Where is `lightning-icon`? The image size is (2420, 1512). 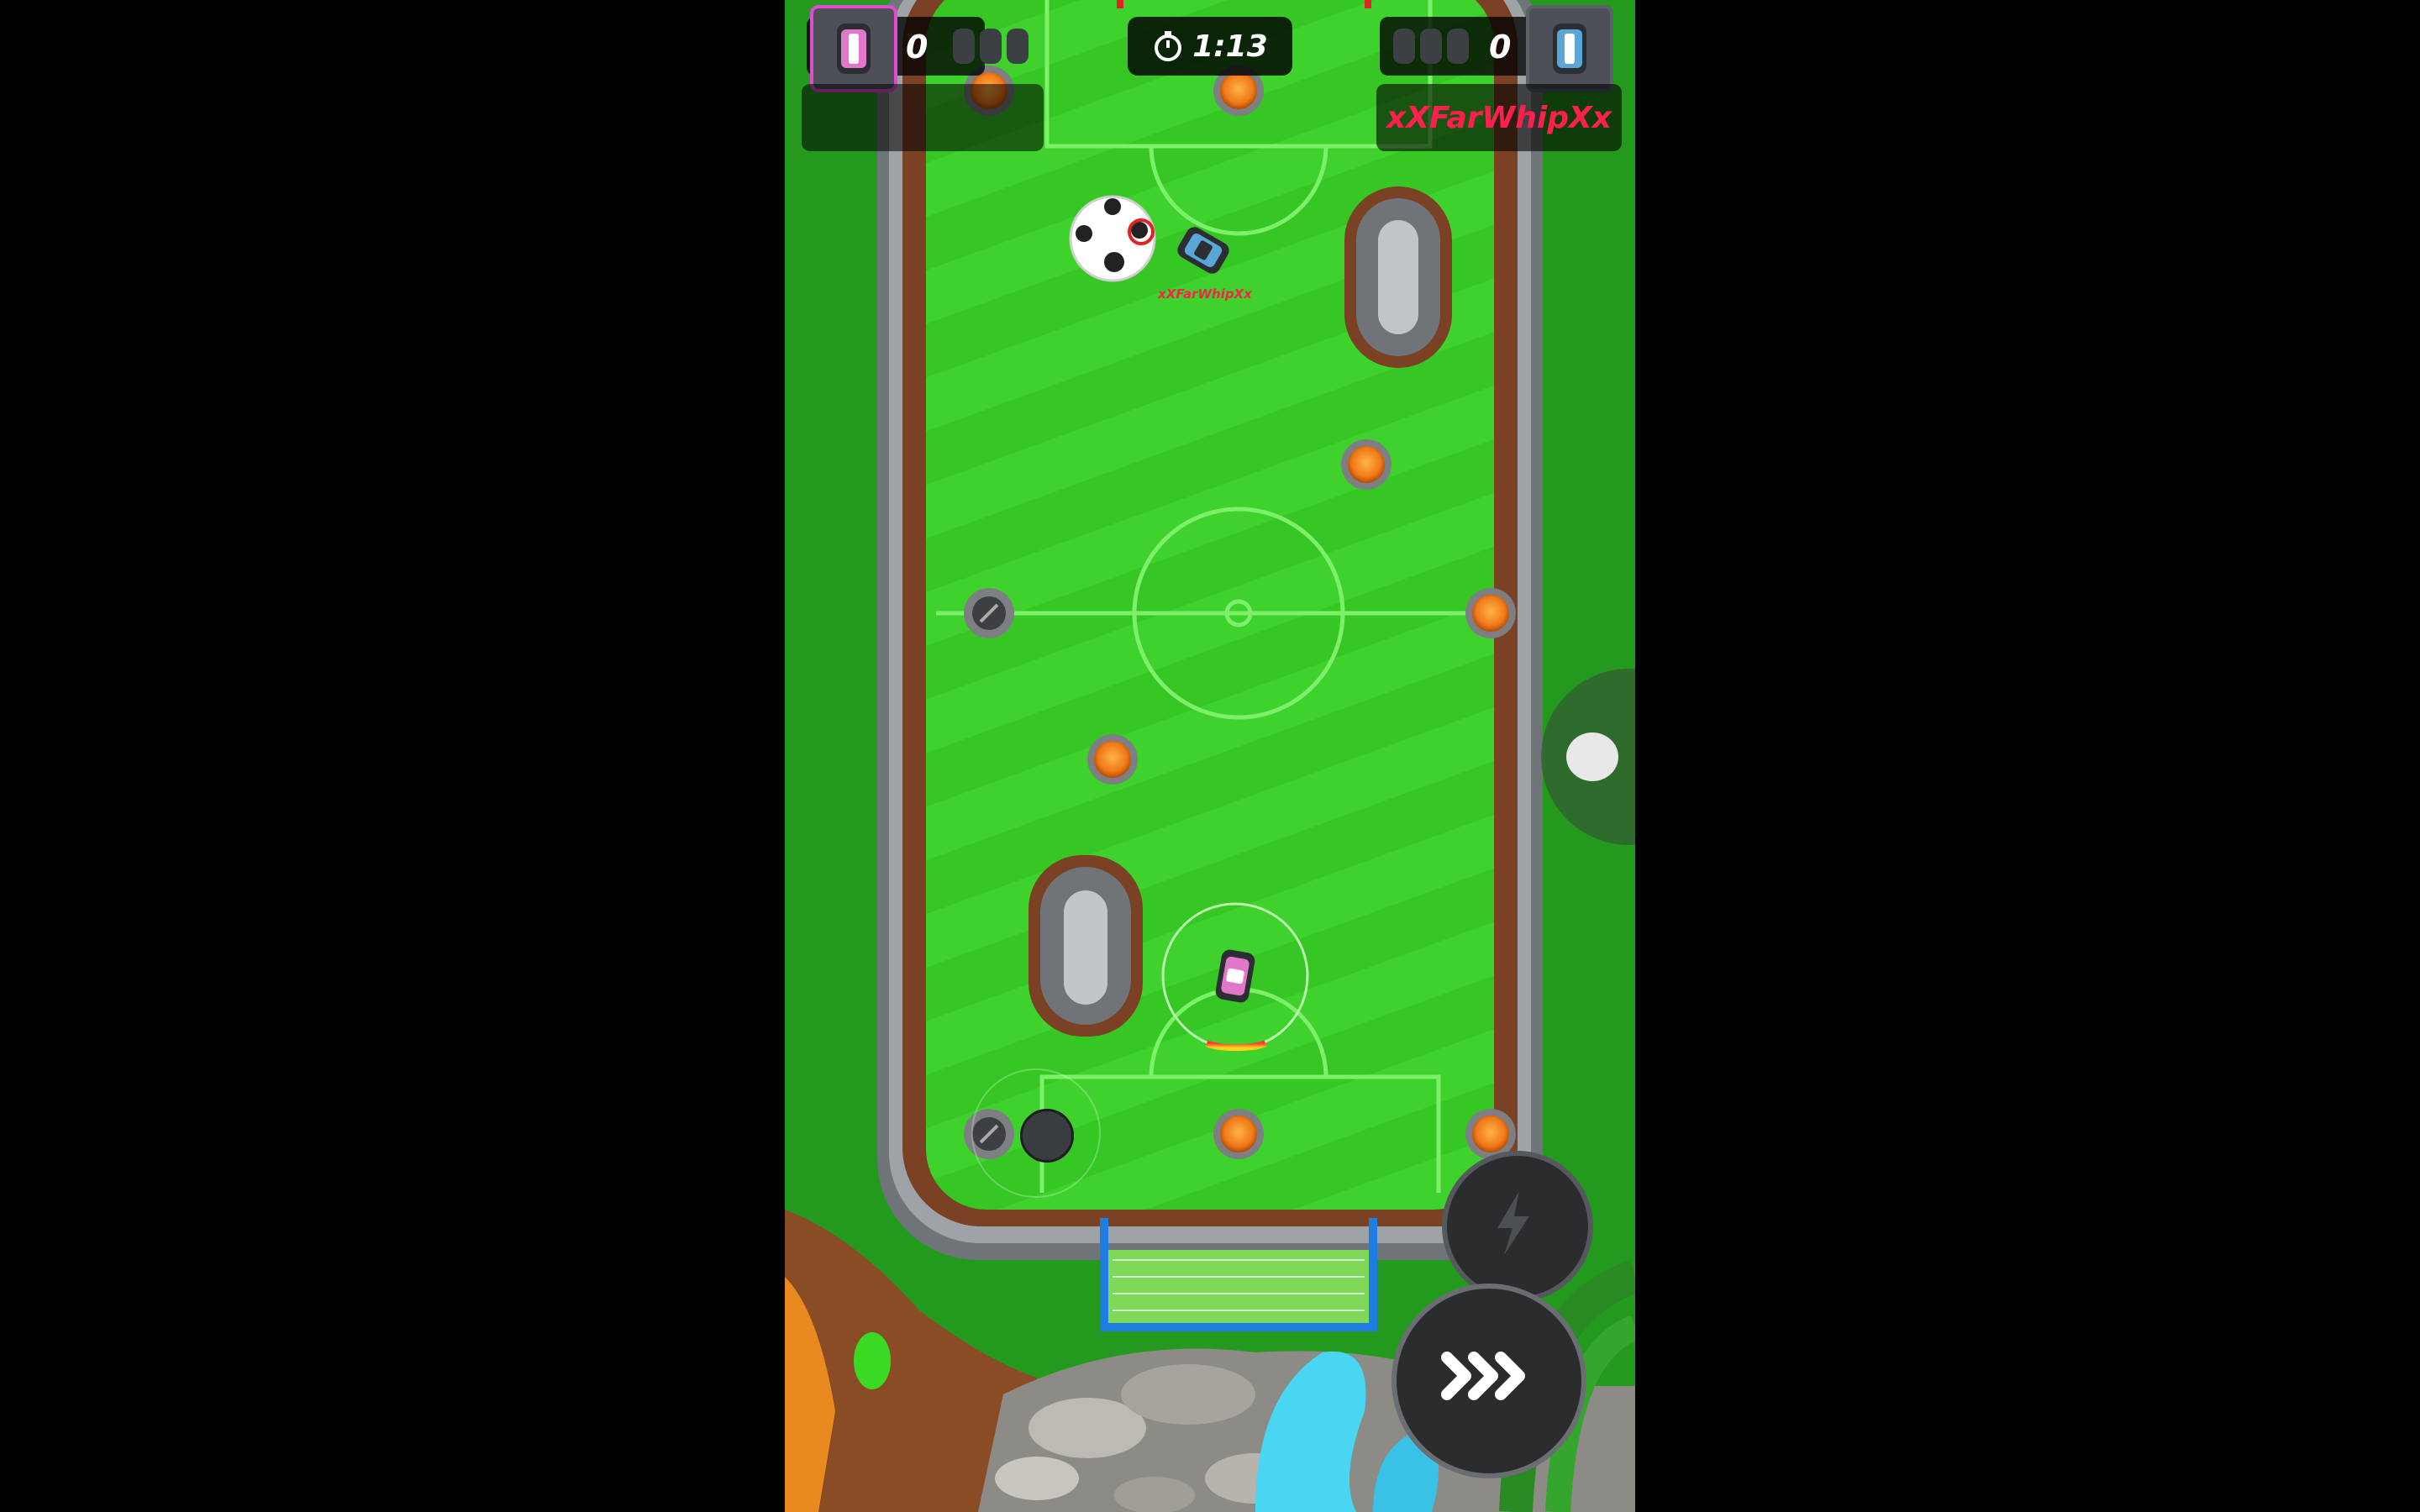
lightning-icon is located at coordinates (1513, 1223).